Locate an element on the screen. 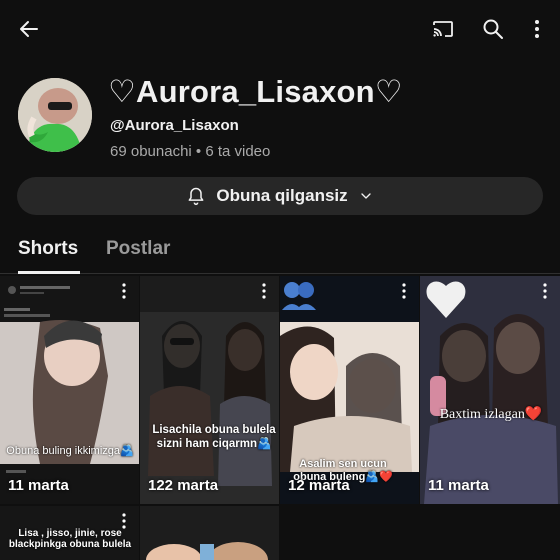 The width and height of the screenshot is (560, 560). subscribed-label: Obuna qilgansiz is located at coordinates (282, 195).